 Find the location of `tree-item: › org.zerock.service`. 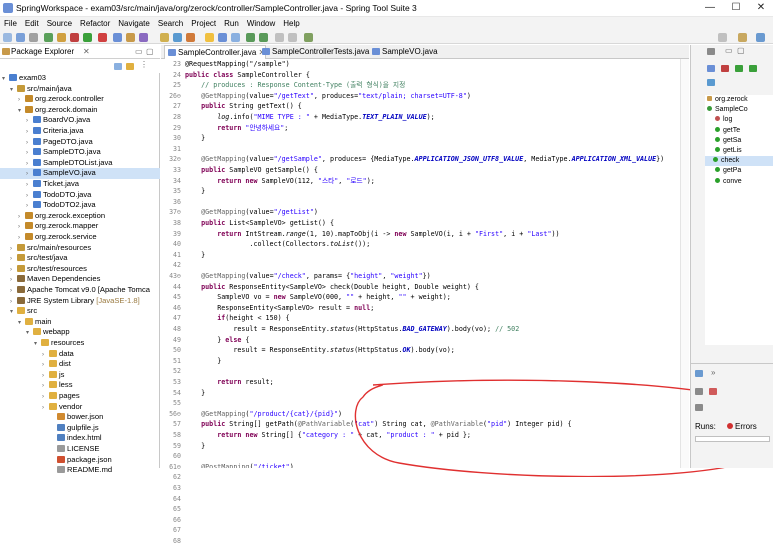

tree-item: › org.zerock.service is located at coordinates (57, 237).